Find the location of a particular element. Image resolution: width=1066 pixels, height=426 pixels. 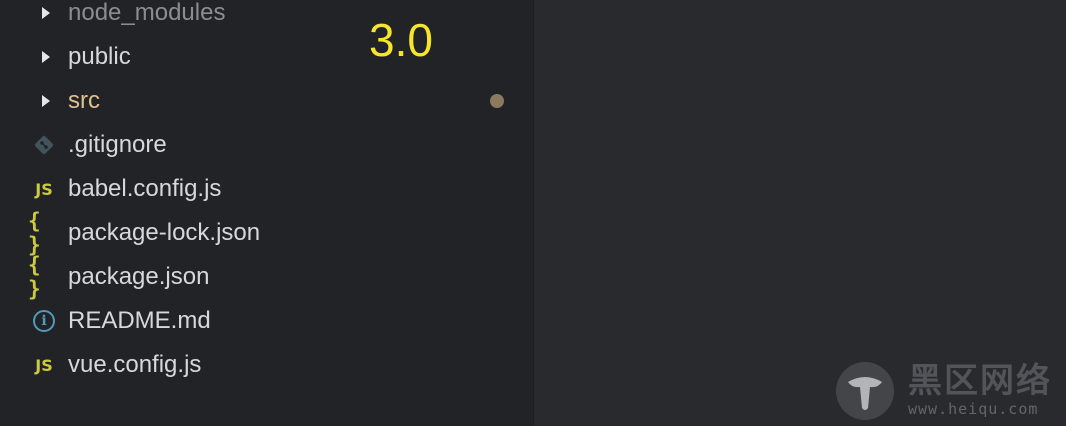

watermark-url: www.heiqu.com is located at coordinates (973, 409).